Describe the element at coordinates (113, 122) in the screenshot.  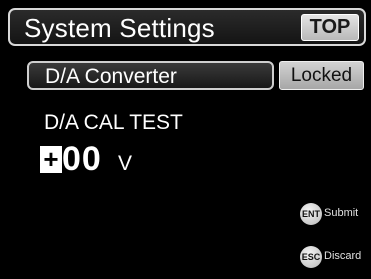
I see `test-title: D/A CAL TEST` at that location.